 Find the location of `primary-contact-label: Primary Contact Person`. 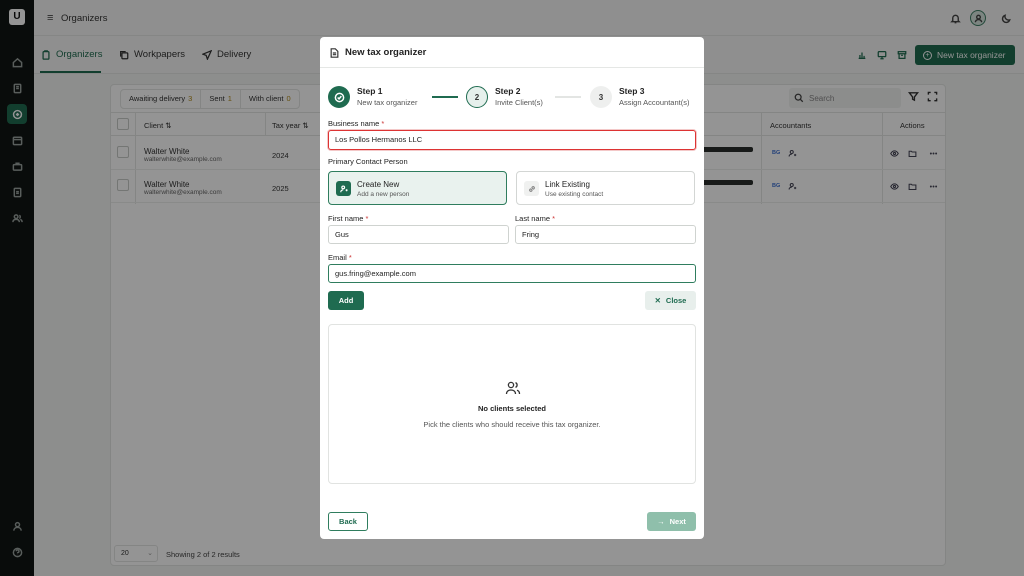

primary-contact-label: Primary Contact Person is located at coordinates (368, 161).